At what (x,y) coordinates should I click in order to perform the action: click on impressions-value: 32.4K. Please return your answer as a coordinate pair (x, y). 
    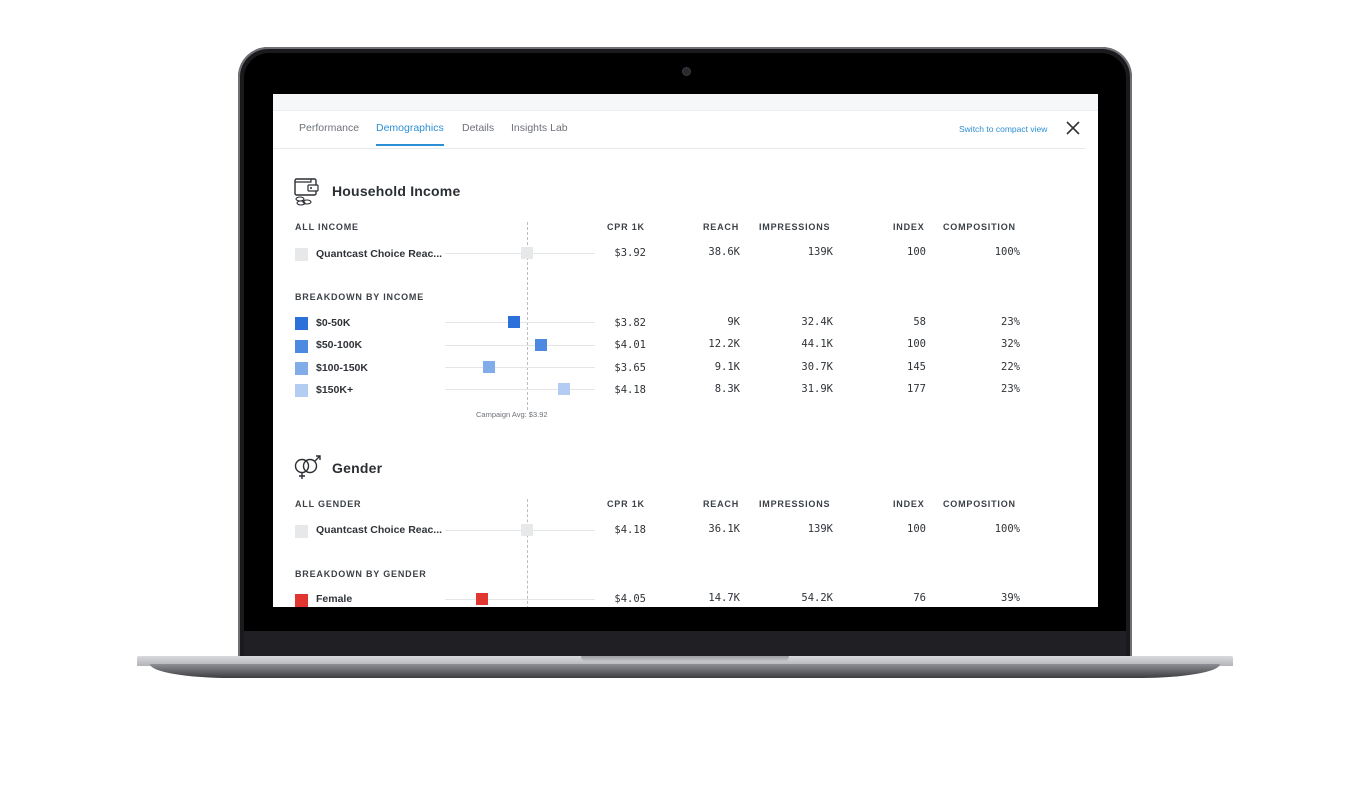
    Looking at the image, I should click on (817, 322).